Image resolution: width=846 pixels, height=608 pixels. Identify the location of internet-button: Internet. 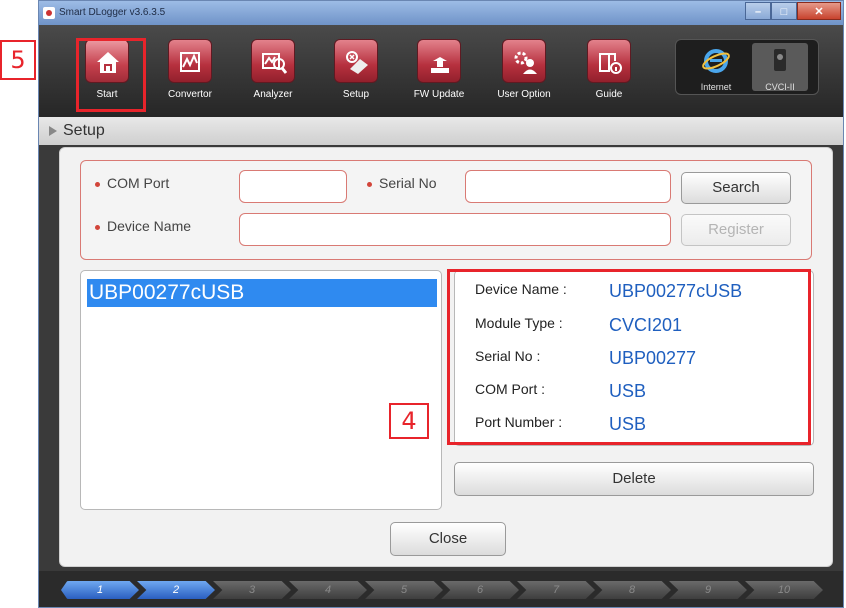
(716, 69).